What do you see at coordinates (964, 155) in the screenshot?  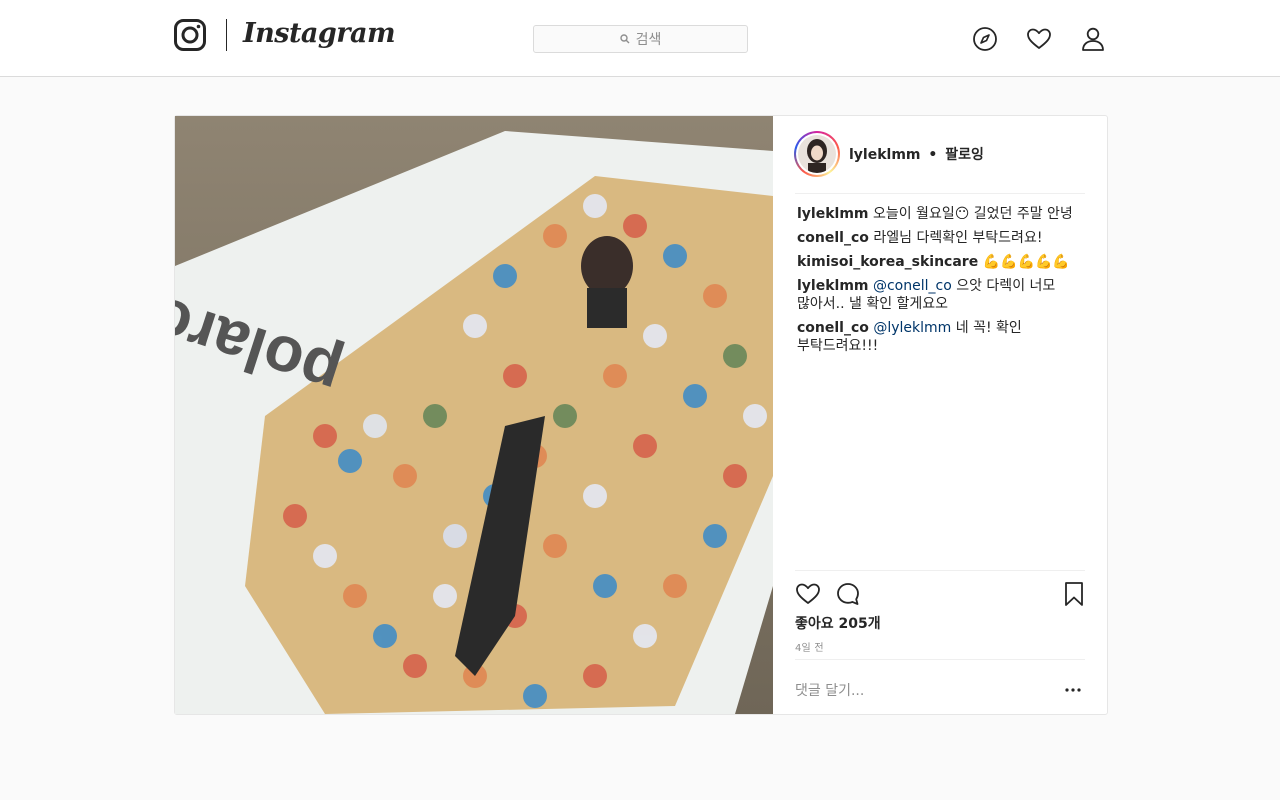 I see `follow-button: 팔로잉` at bounding box center [964, 155].